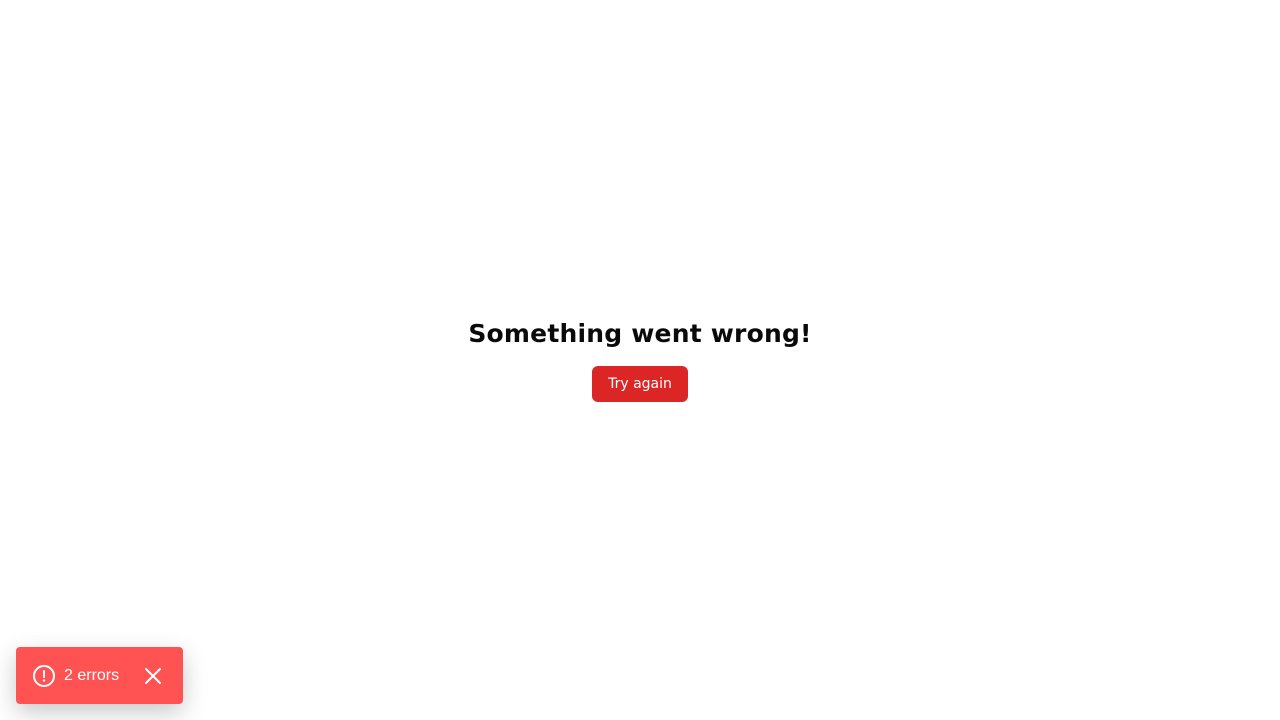 This screenshot has height=720, width=1280. What do you see at coordinates (640, 384) in the screenshot?
I see `try-again-button: Try again` at bounding box center [640, 384].